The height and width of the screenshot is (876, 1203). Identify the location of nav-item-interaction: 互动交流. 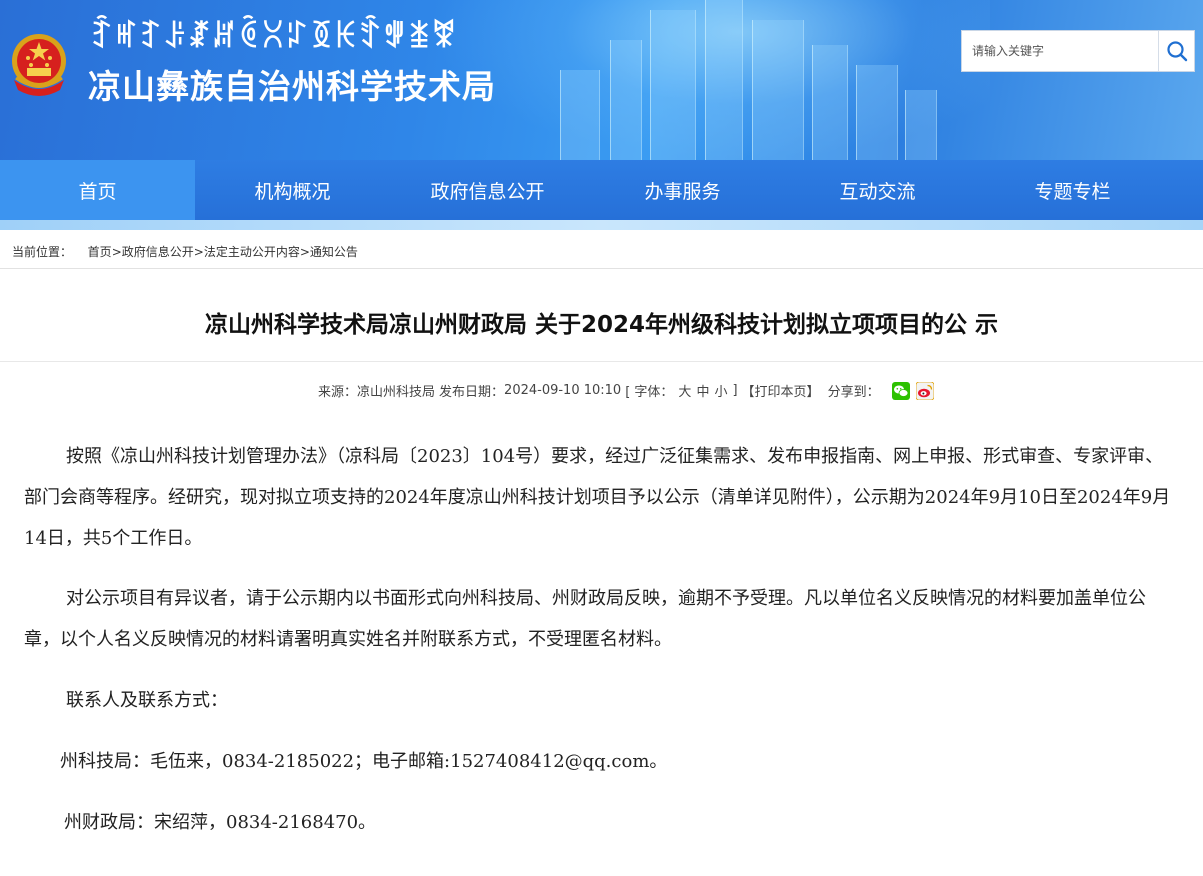
(877, 190).